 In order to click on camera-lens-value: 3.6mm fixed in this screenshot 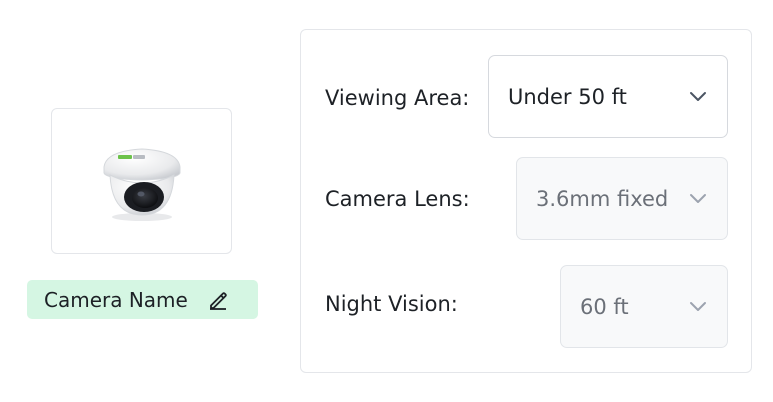, I will do `click(602, 198)`.